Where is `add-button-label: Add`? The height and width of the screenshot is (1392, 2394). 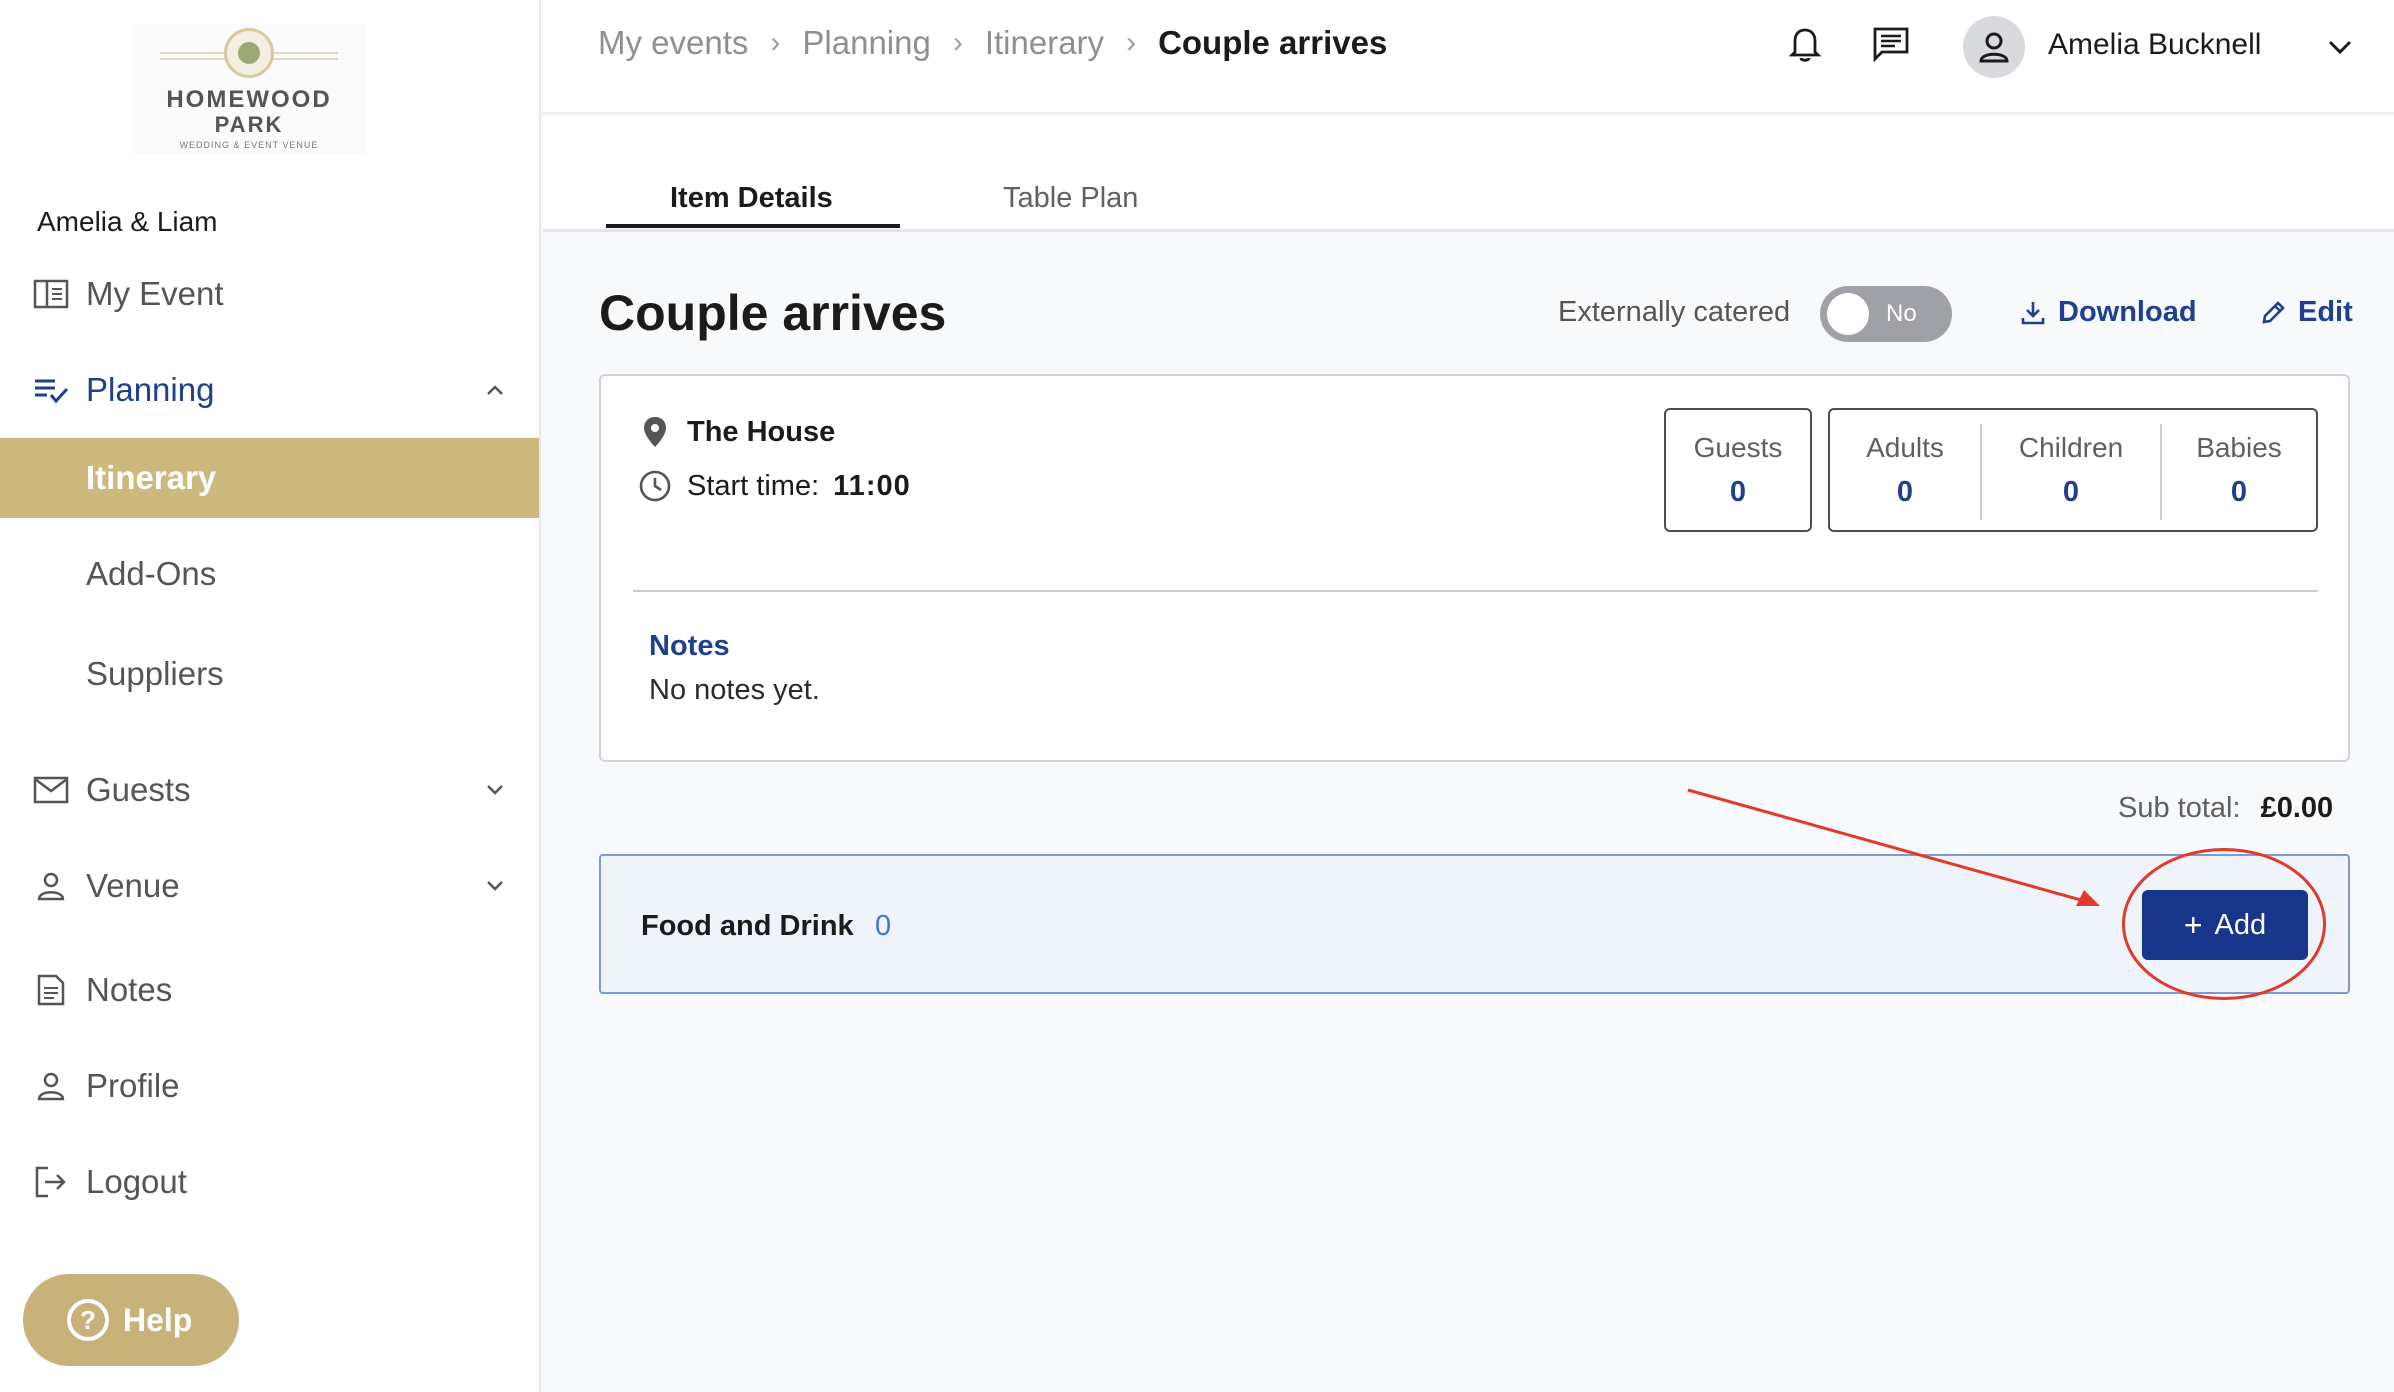
add-button-label: Add is located at coordinates (2240, 924).